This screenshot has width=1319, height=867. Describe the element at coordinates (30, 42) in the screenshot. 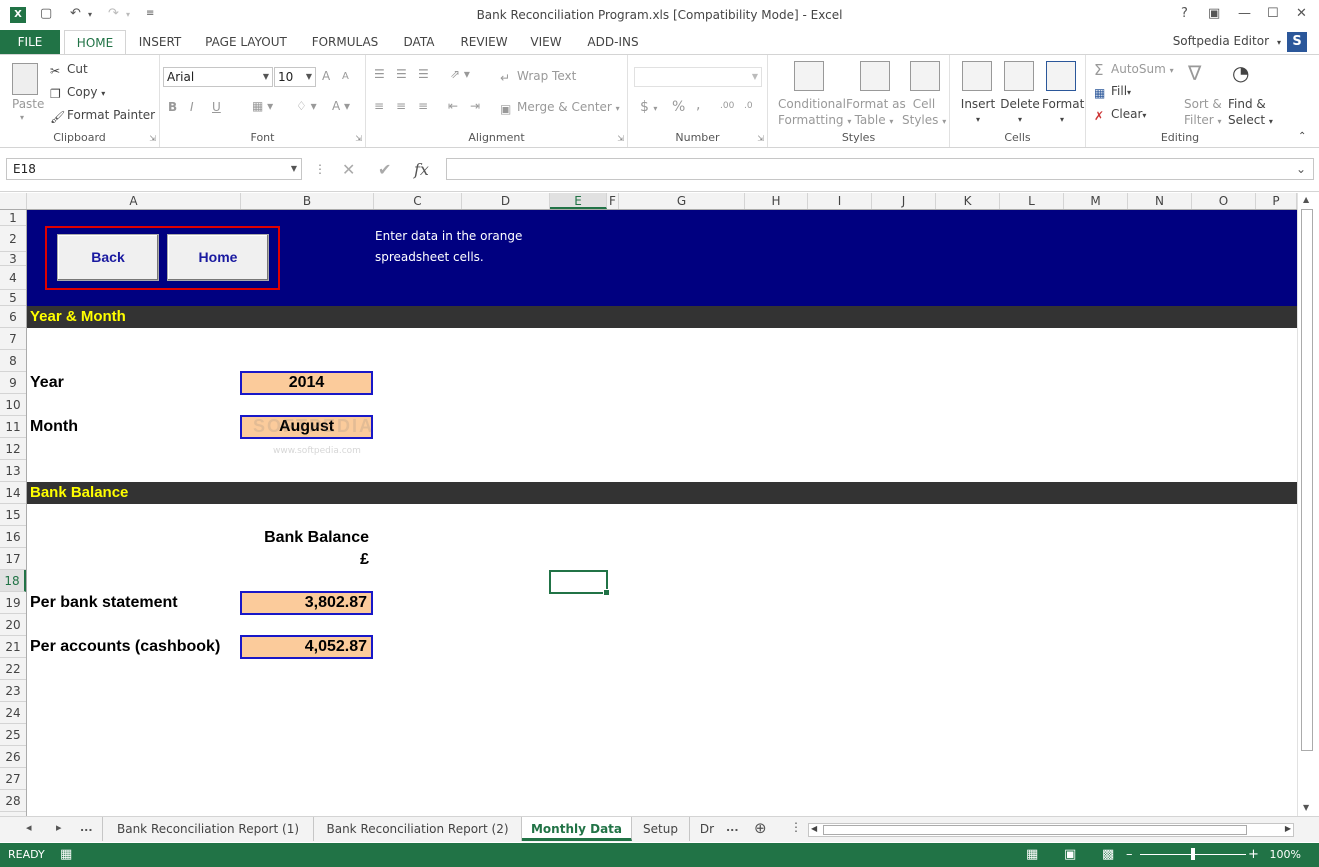

I see `tab-file: FILE` at that location.